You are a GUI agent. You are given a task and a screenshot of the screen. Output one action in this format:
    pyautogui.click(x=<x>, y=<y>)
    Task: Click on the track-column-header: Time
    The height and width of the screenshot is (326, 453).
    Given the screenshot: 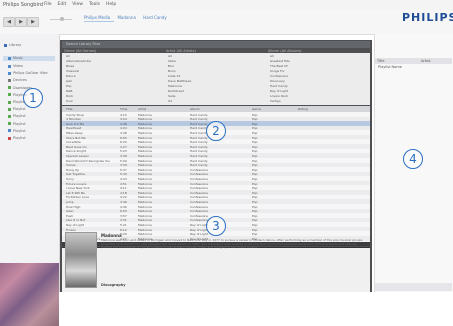 What is the action you would take?
    pyautogui.click(x=123, y=109)
    